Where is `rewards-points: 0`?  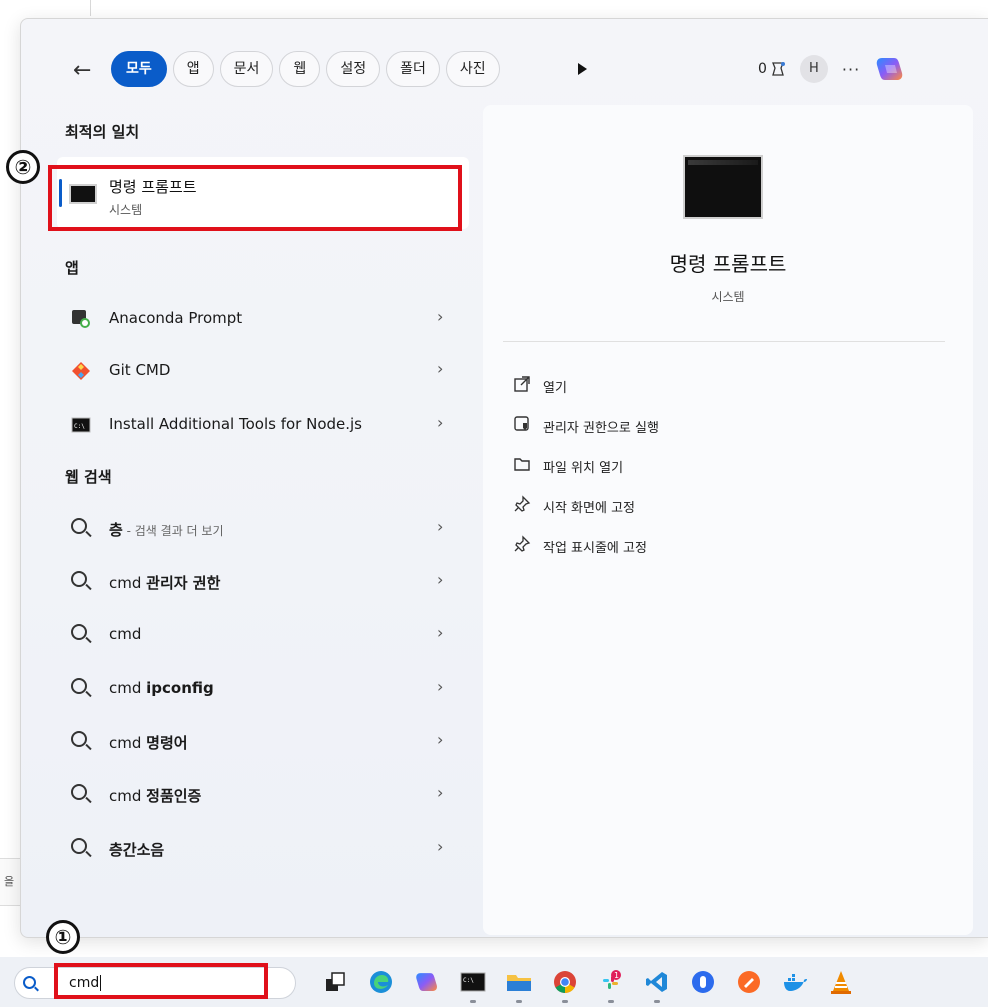
rewards-points: 0 is located at coordinates (772, 69).